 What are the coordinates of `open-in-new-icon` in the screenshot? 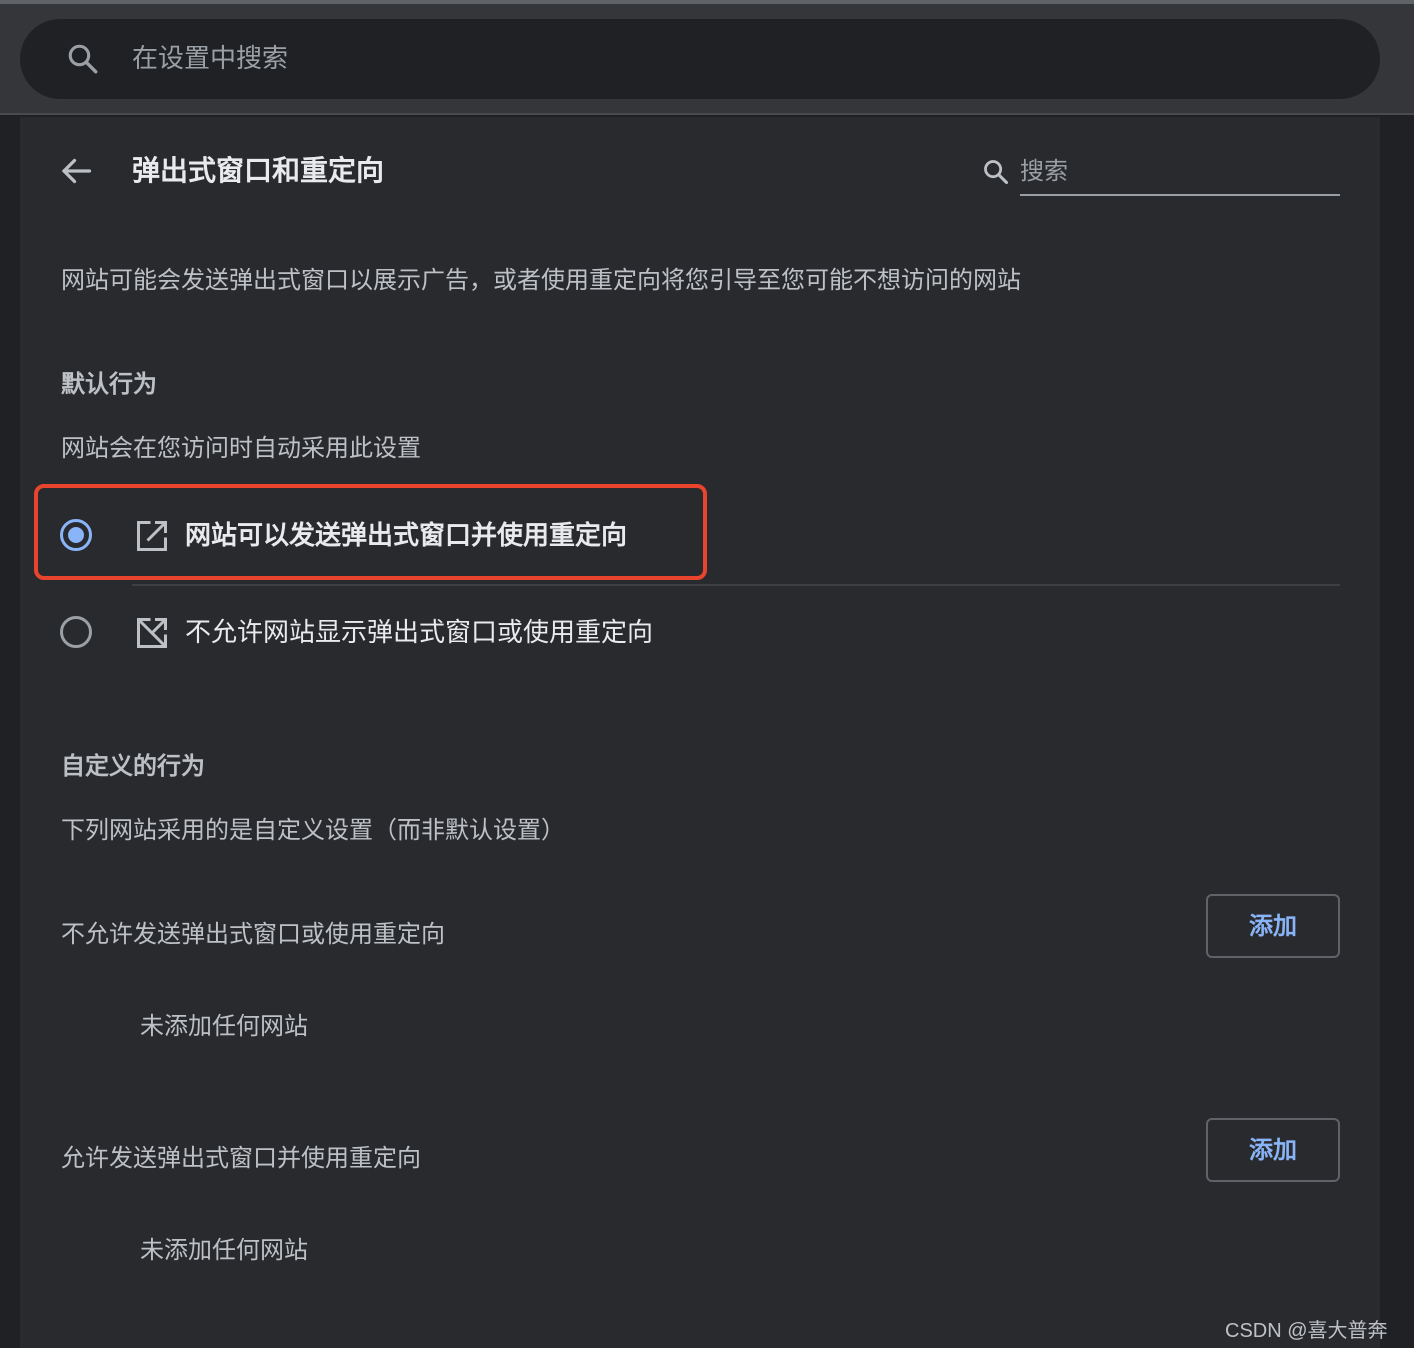 It's located at (152, 536).